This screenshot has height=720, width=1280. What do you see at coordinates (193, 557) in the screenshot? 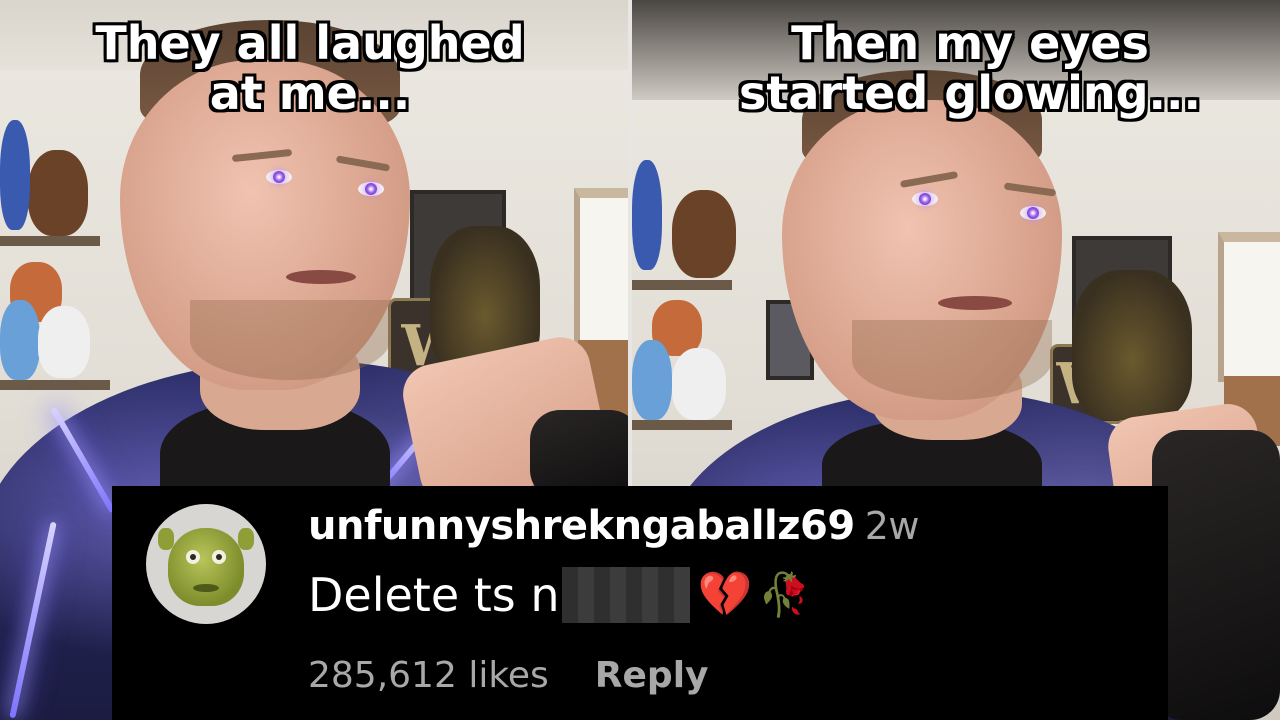
I see `shrek-eye-left` at bounding box center [193, 557].